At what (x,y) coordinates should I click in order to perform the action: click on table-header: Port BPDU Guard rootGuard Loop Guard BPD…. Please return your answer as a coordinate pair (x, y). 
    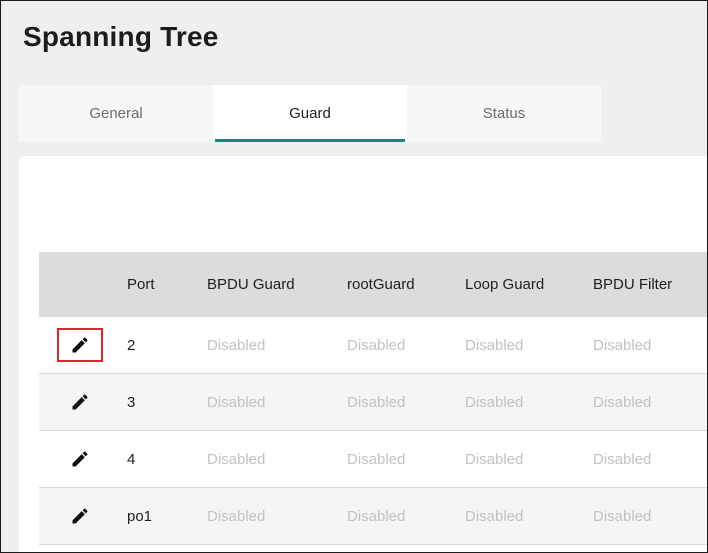
    Looking at the image, I should click on (373, 284).